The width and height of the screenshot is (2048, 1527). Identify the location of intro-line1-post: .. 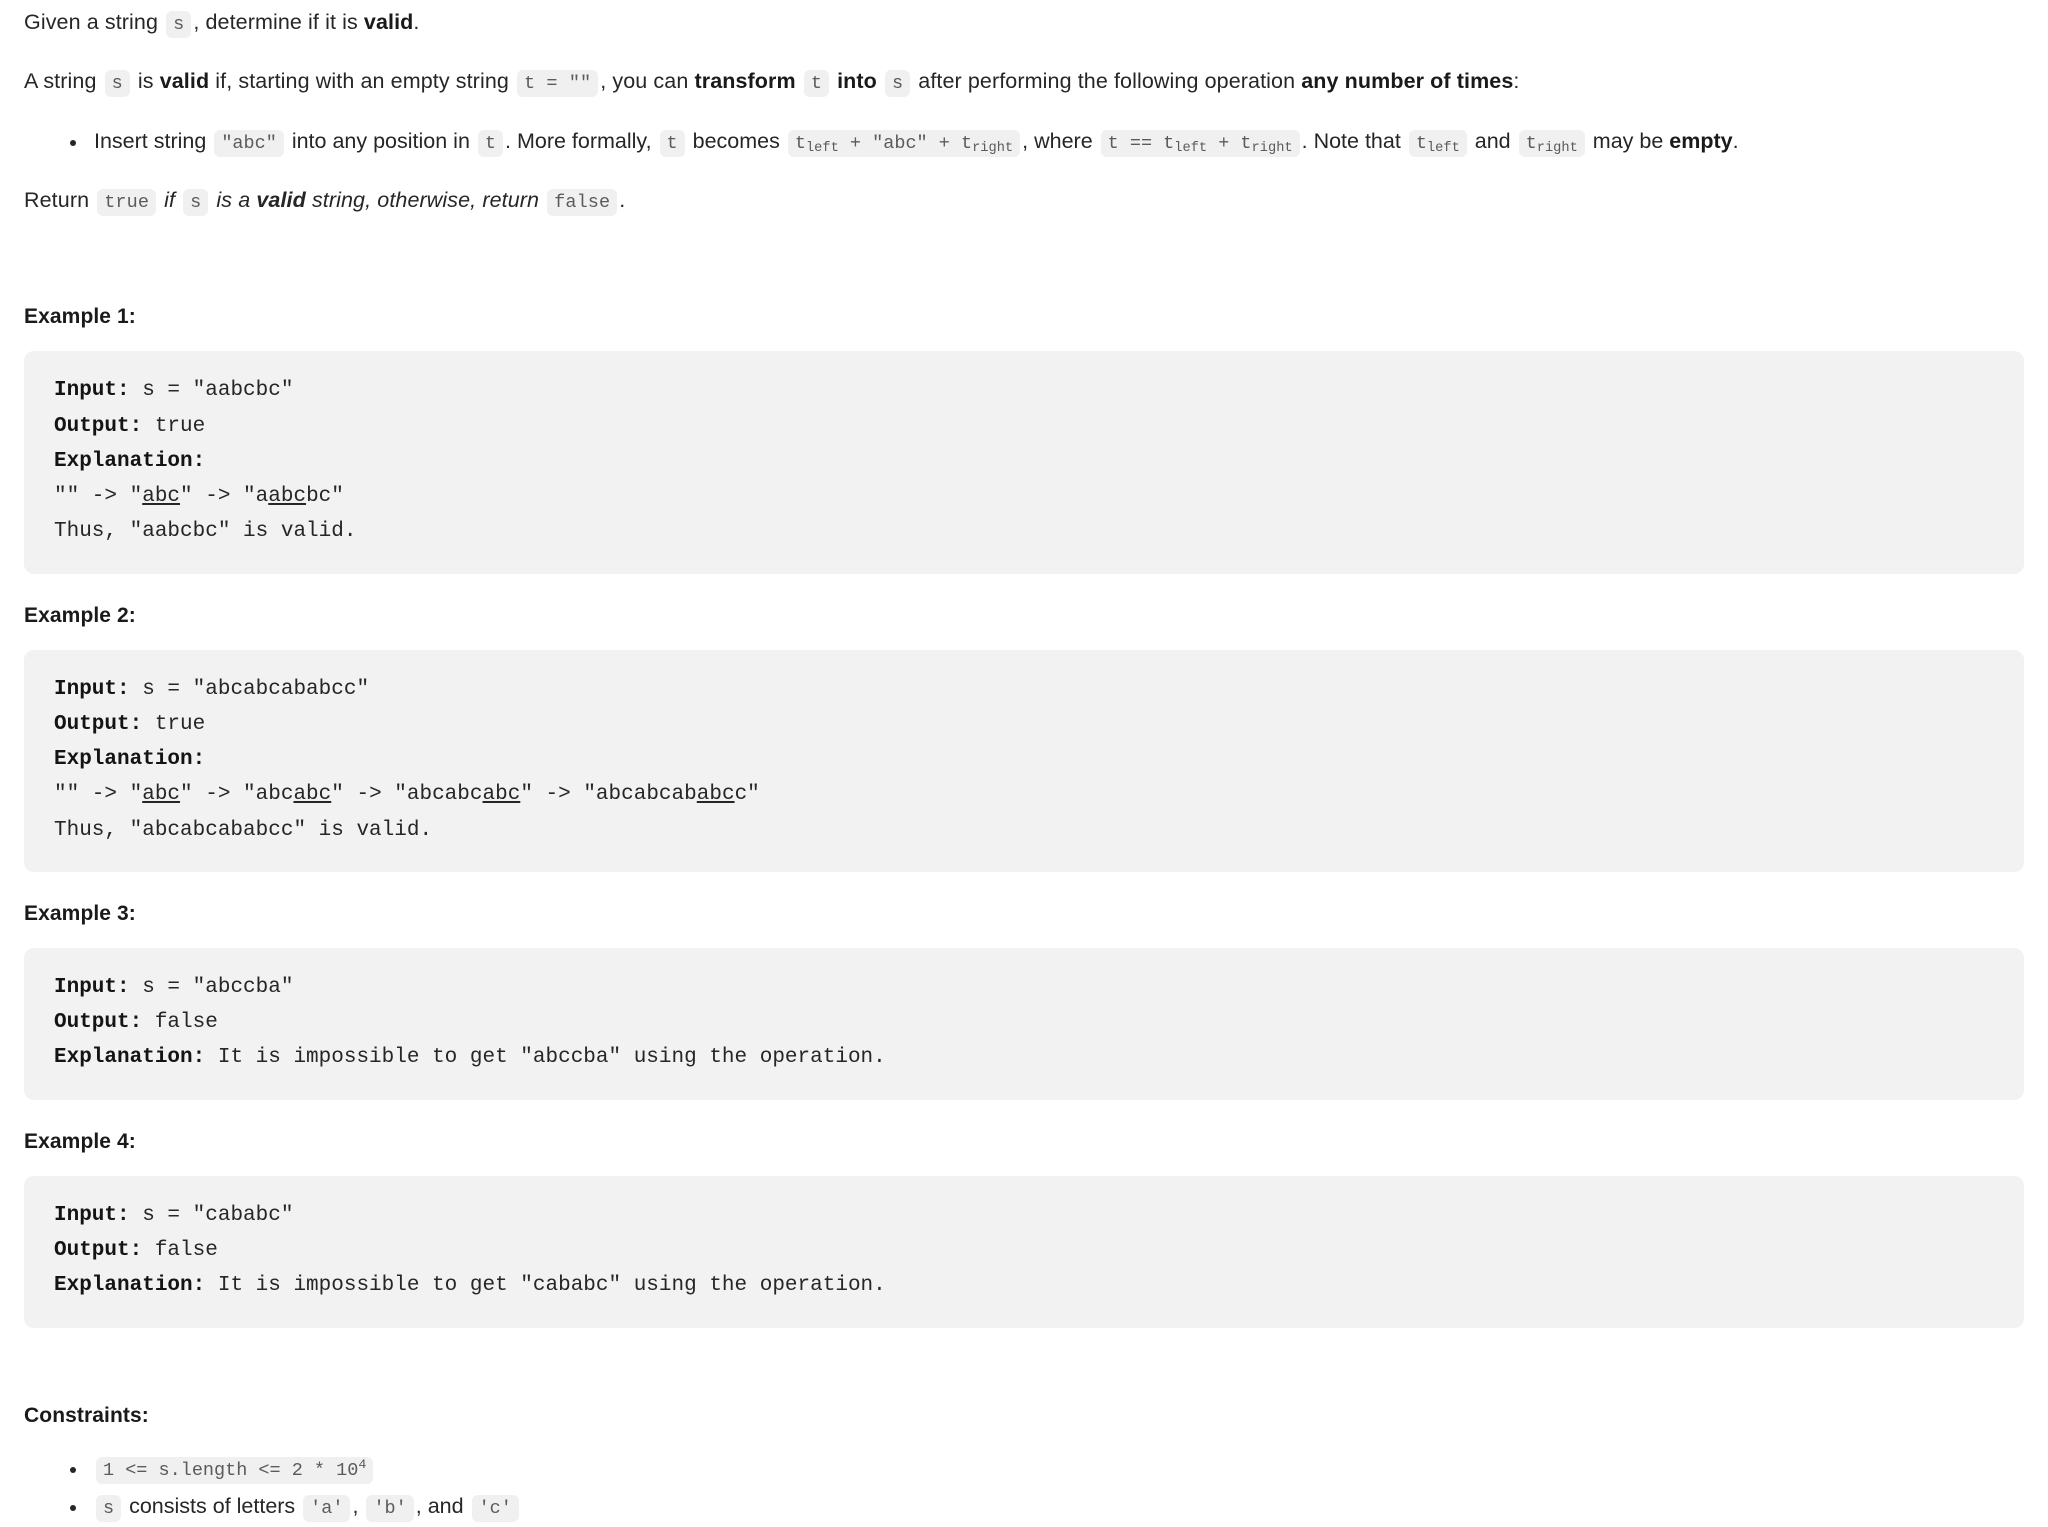
(416, 22).